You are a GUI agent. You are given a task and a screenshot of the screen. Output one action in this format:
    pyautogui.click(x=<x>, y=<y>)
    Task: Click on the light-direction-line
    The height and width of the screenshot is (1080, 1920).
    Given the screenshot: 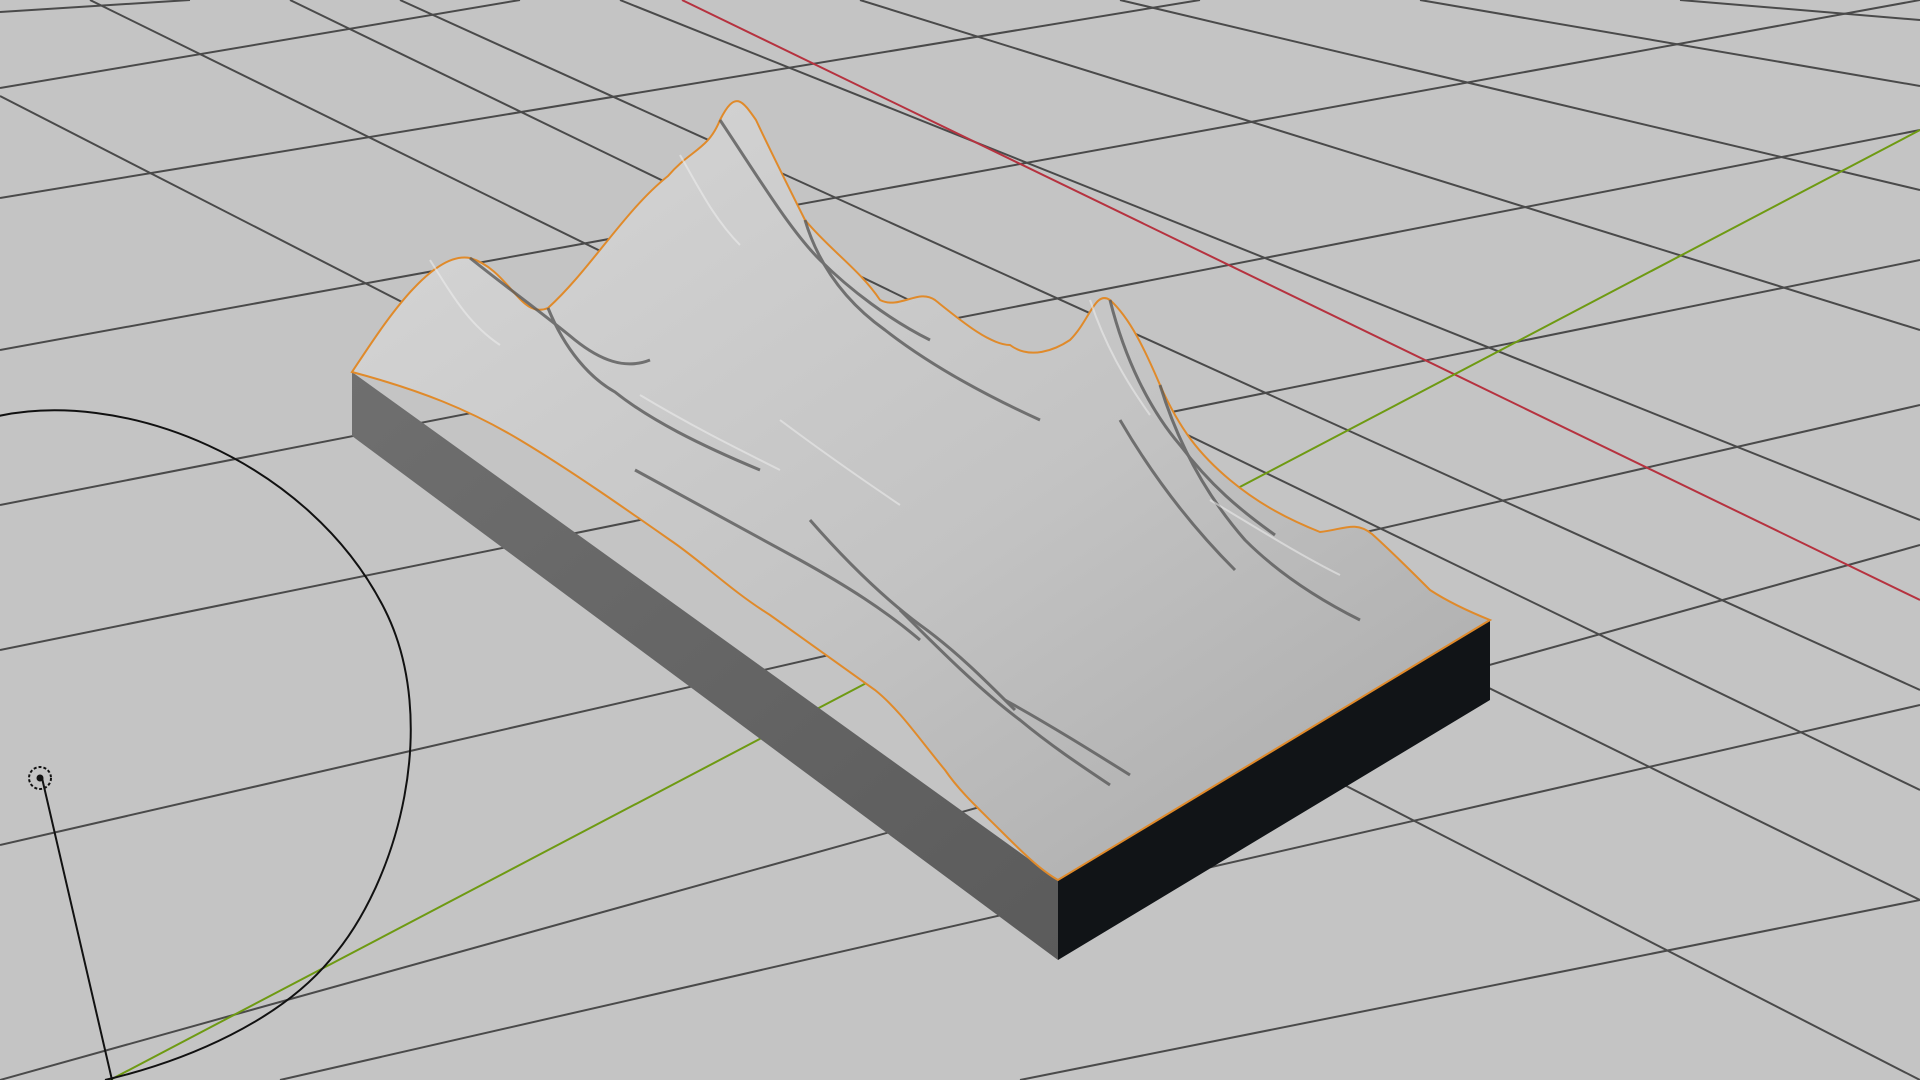 What is the action you would take?
    pyautogui.click(x=77, y=928)
    